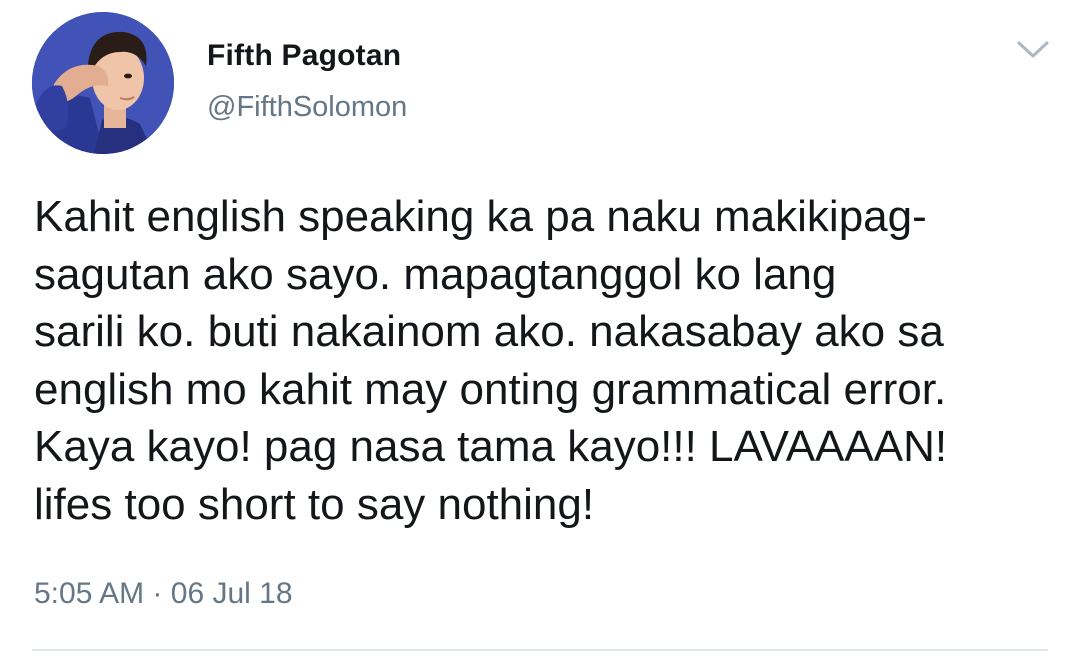  What do you see at coordinates (163, 594) in the screenshot?
I see `tweet-timestamp: 5:05 AM · 06 Jul 18` at bounding box center [163, 594].